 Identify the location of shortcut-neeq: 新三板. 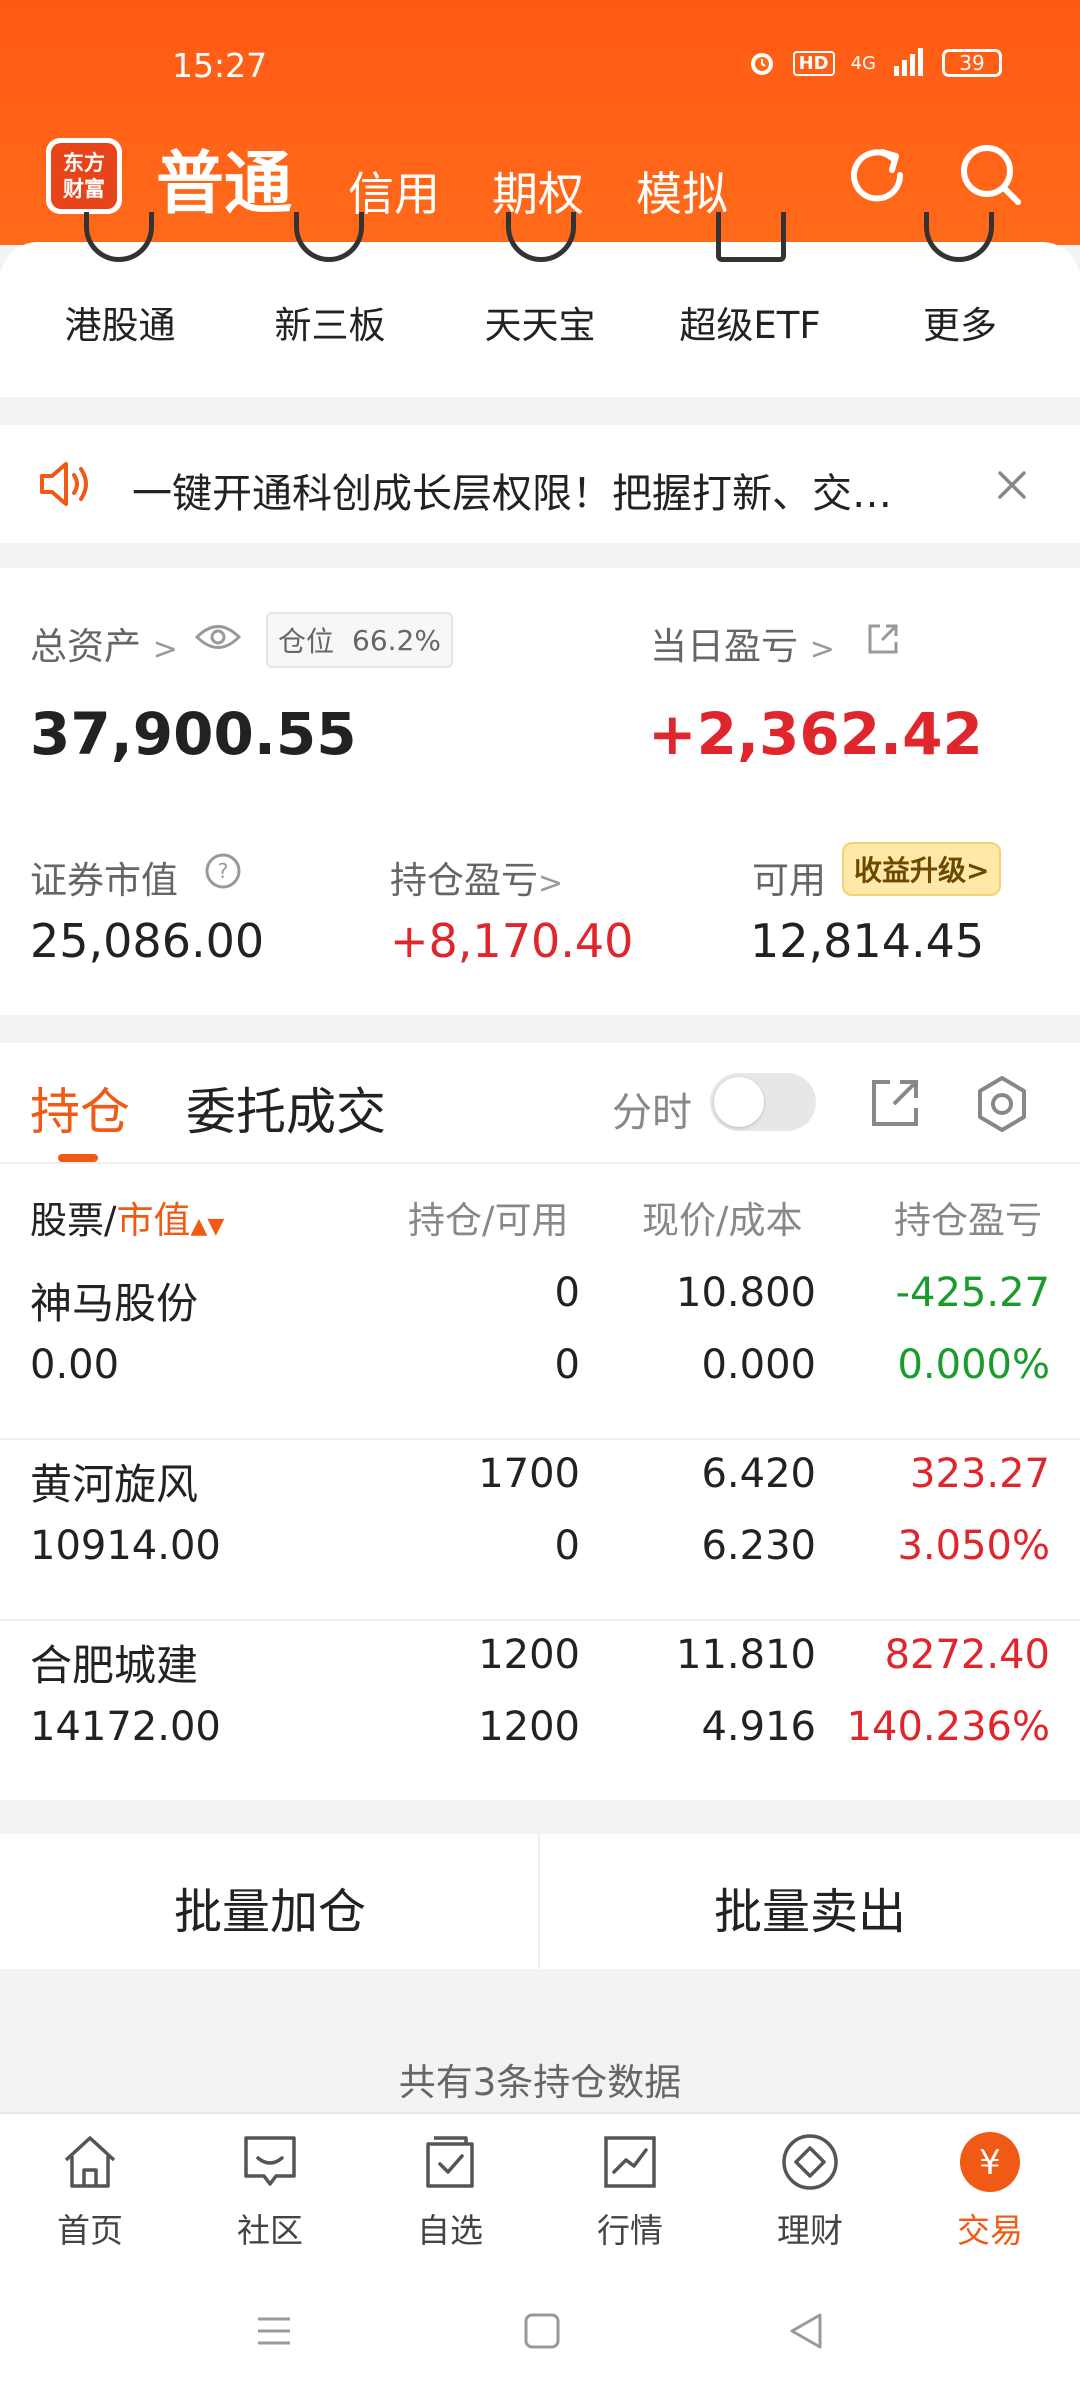
(330, 322).